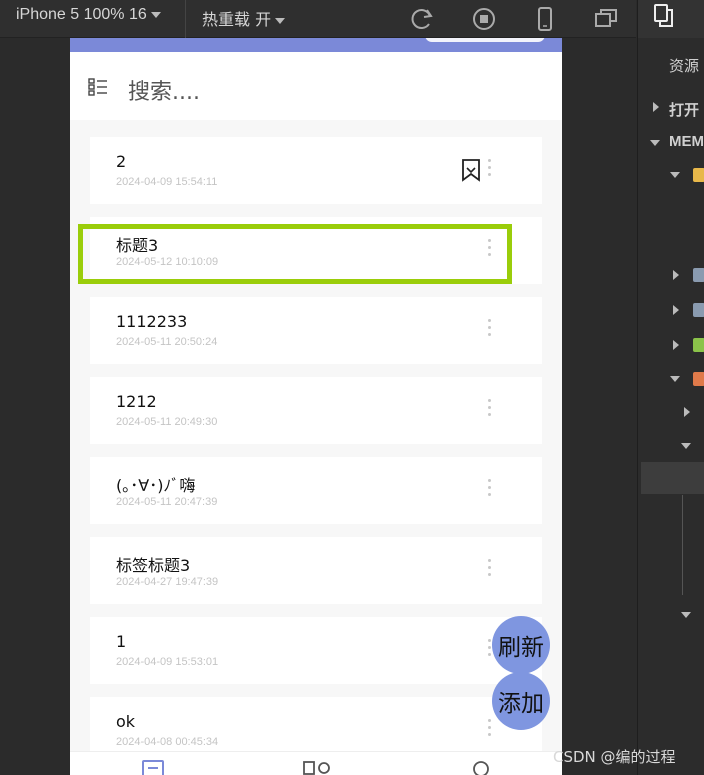 This screenshot has height=775, width=704. Describe the element at coordinates (316, 330) in the screenshot. I see `note-card: 1112233 2024-05-11 20:50:24` at that location.